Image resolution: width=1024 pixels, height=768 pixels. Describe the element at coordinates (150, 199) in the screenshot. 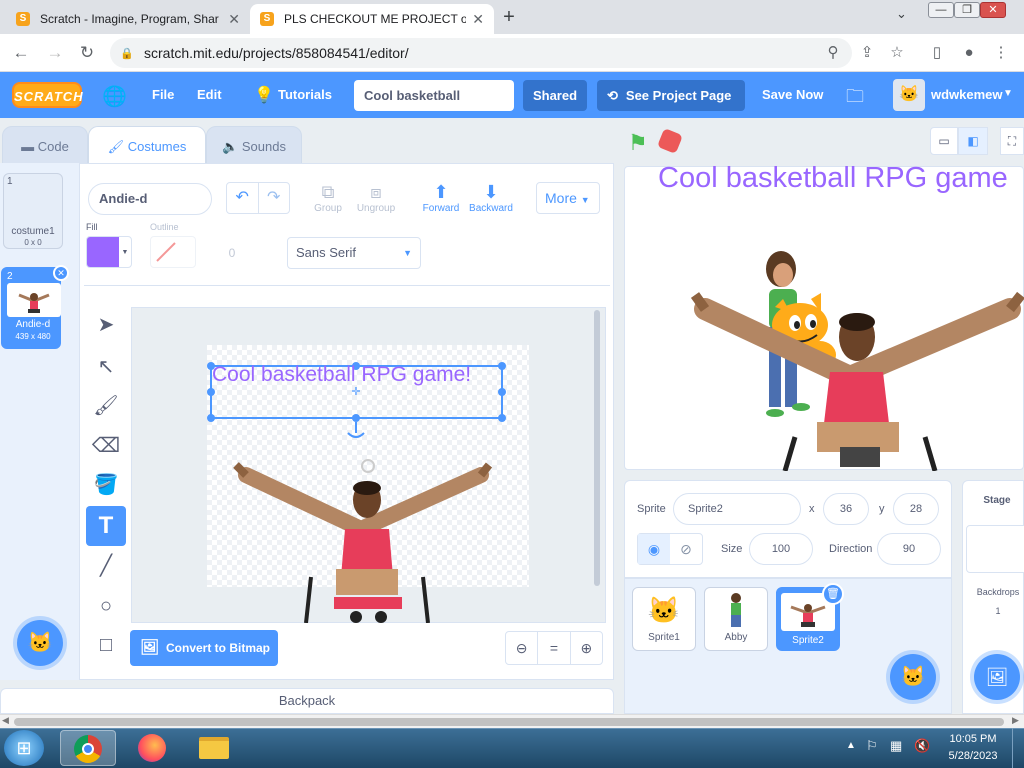

I see `costume-name-input: Andie-d` at that location.